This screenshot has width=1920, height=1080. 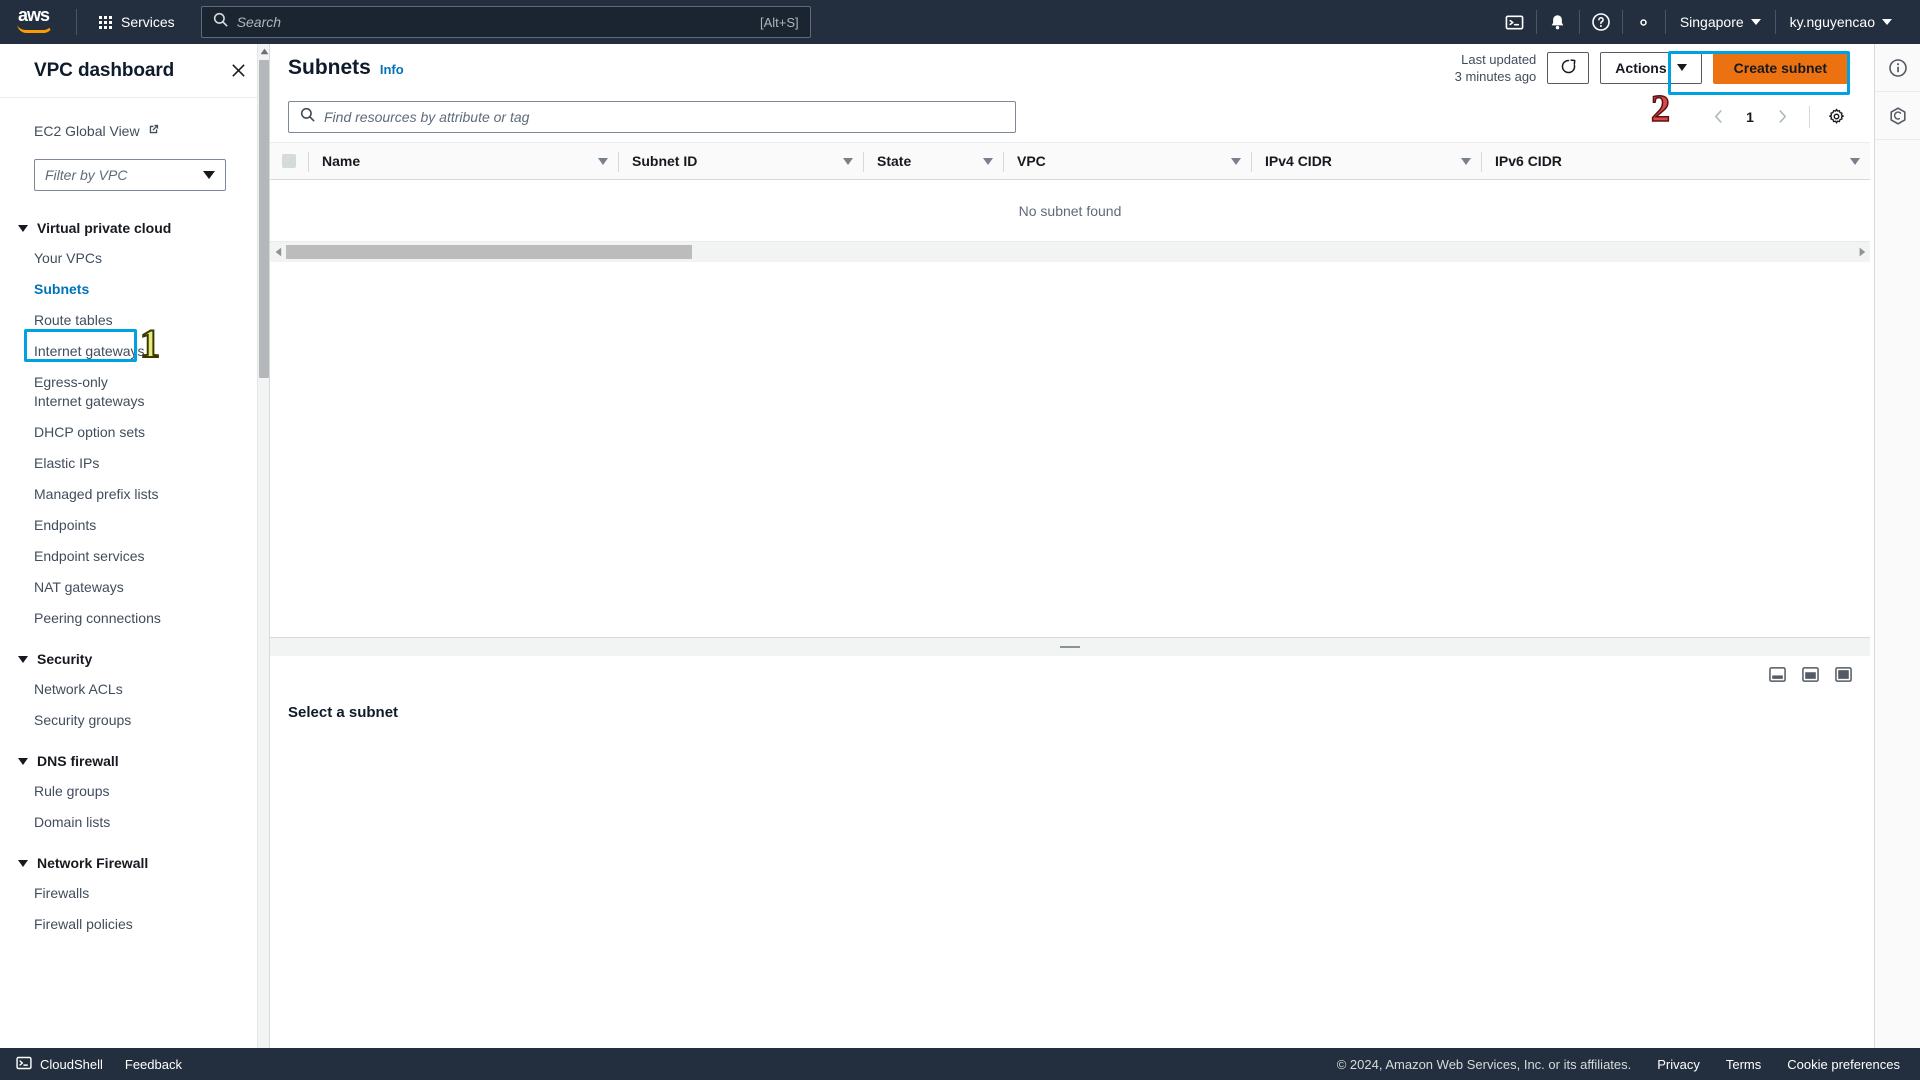 What do you see at coordinates (1780, 67) in the screenshot?
I see `create-subnet-button: Create subnet` at bounding box center [1780, 67].